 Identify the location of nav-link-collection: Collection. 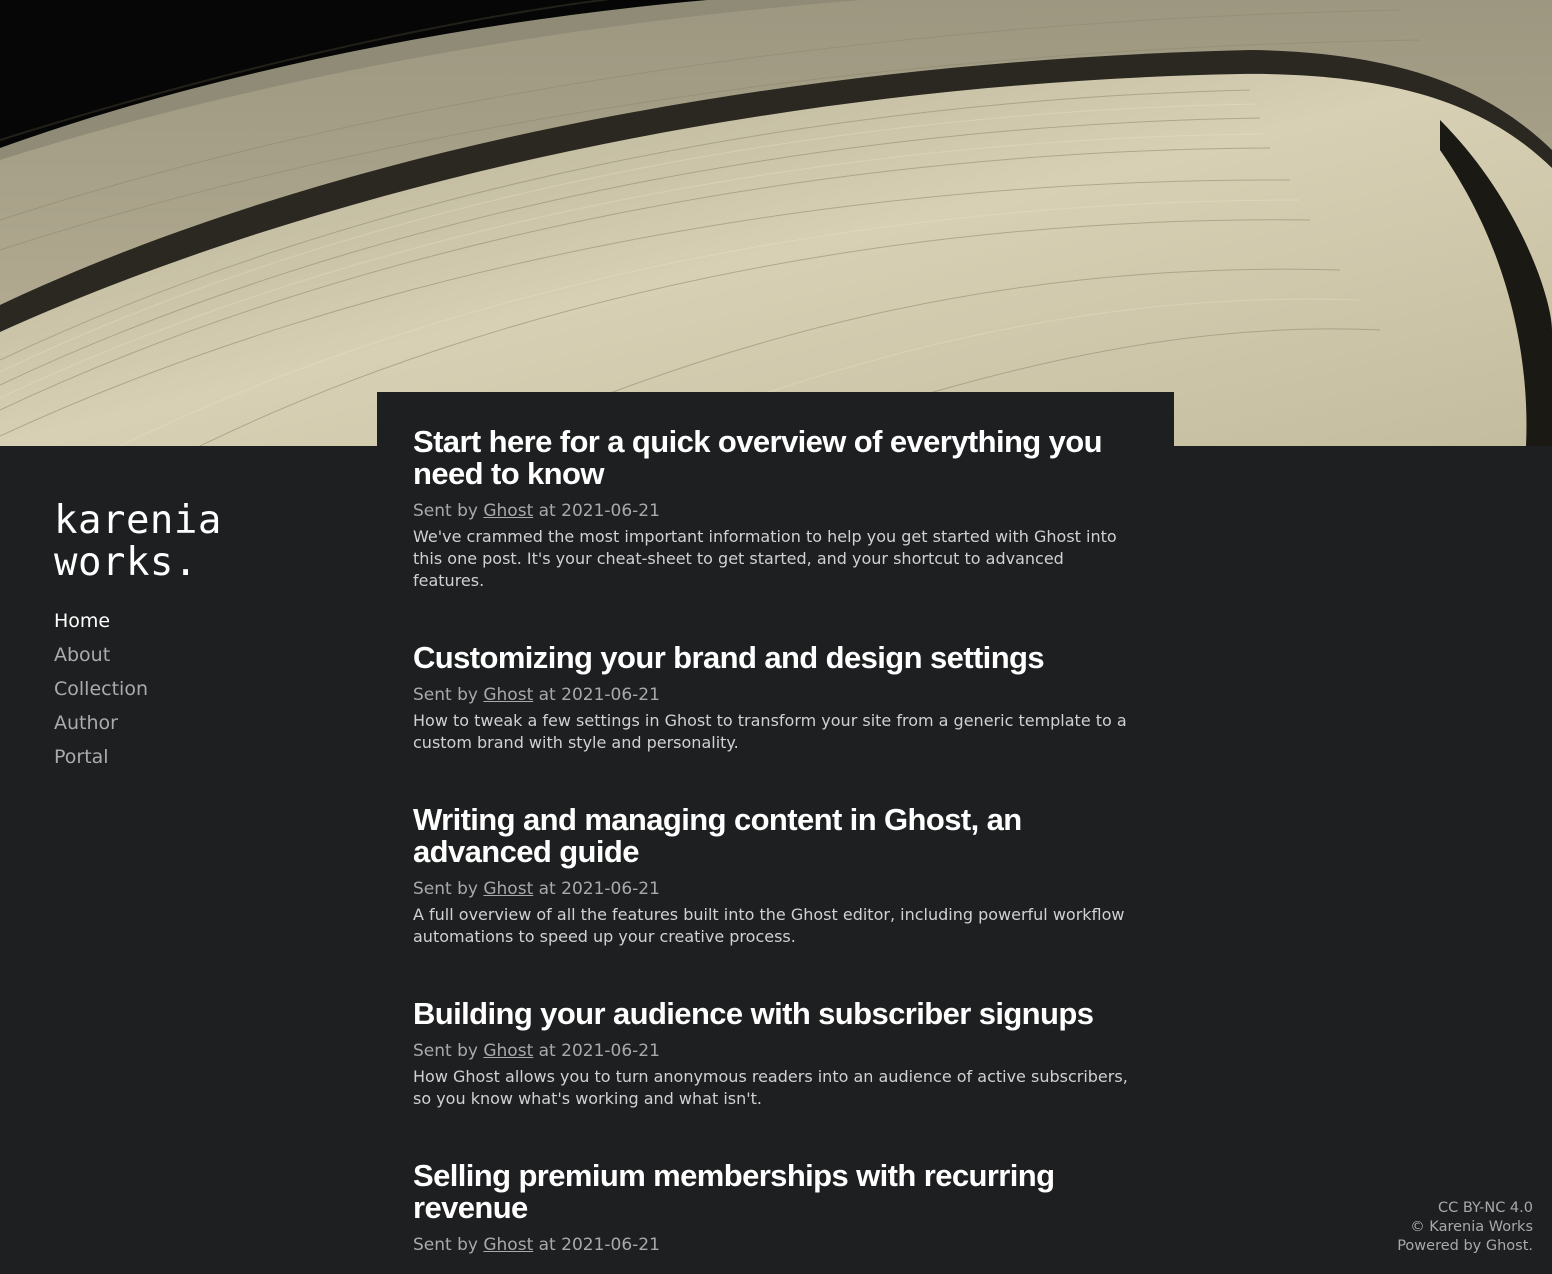
(101, 689).